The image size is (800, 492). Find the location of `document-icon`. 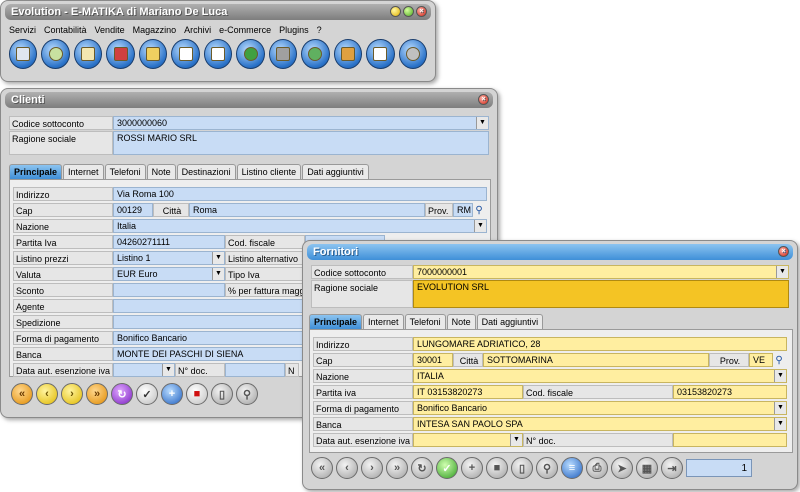

document-icon is located at coordinates (218, 54).